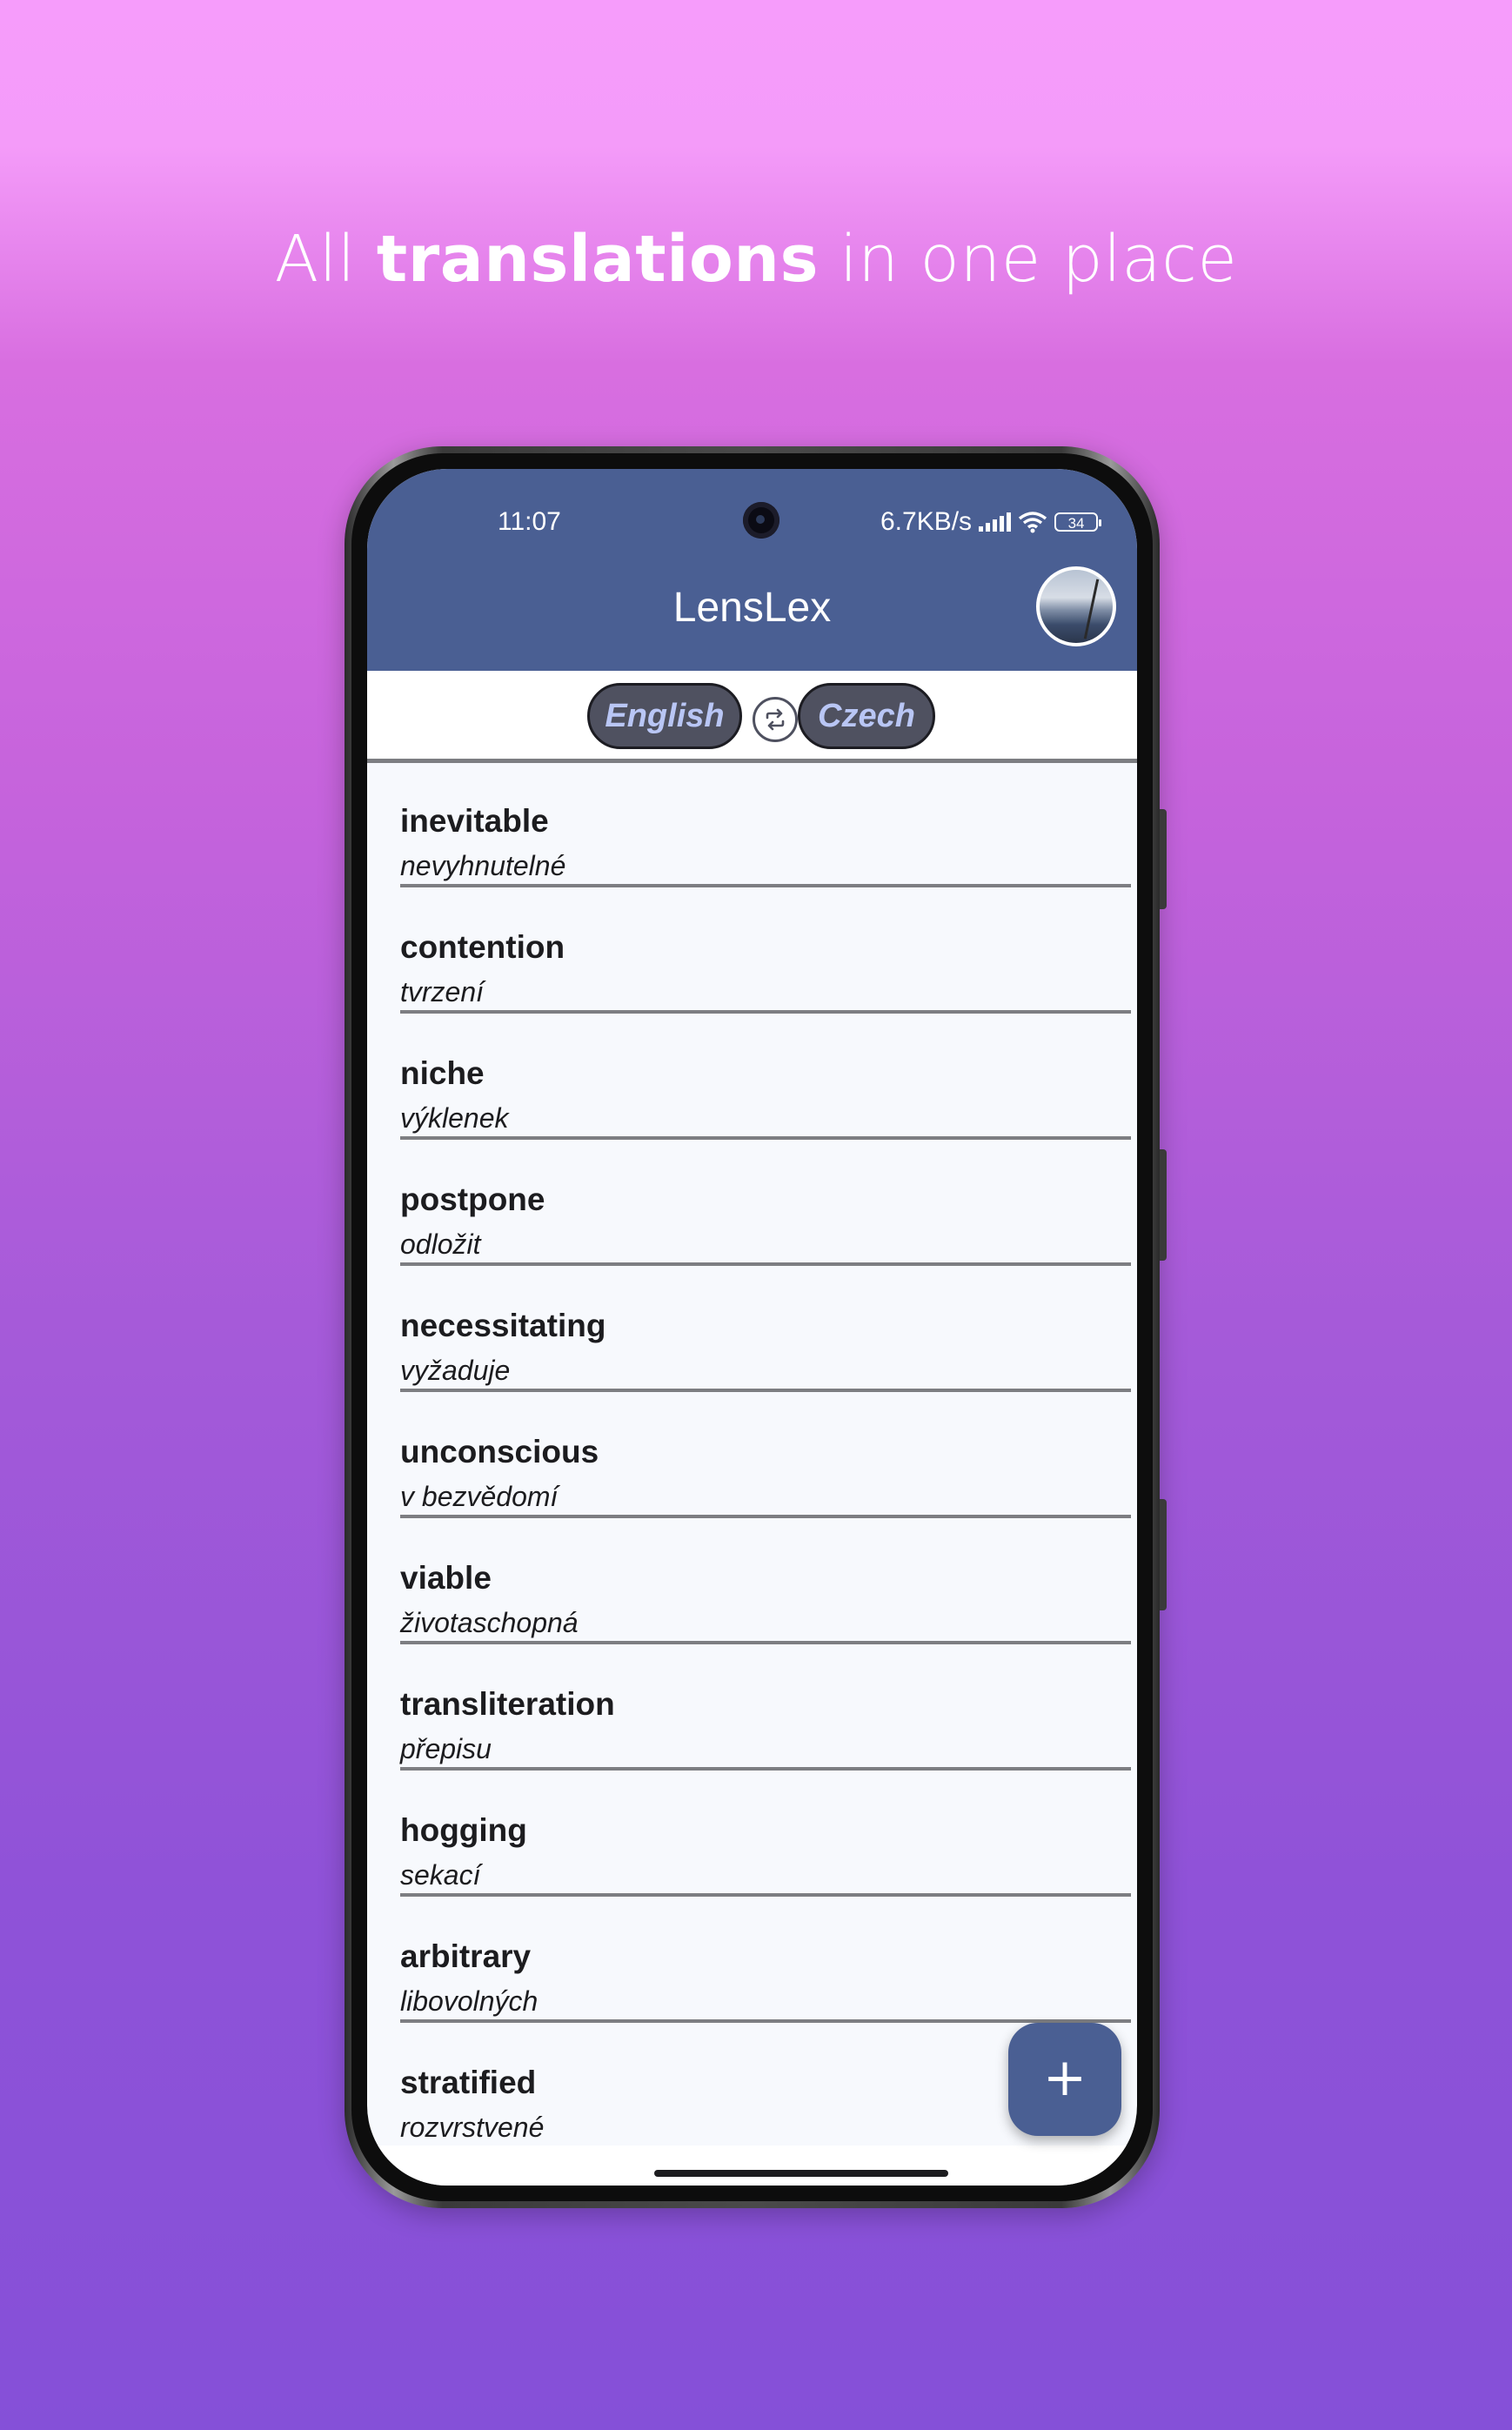  What do you see at coordinates (766, 825) in the screenshot?
I see `list-item: inevitable nevyhnutelné` at bounding box center [766, 825].